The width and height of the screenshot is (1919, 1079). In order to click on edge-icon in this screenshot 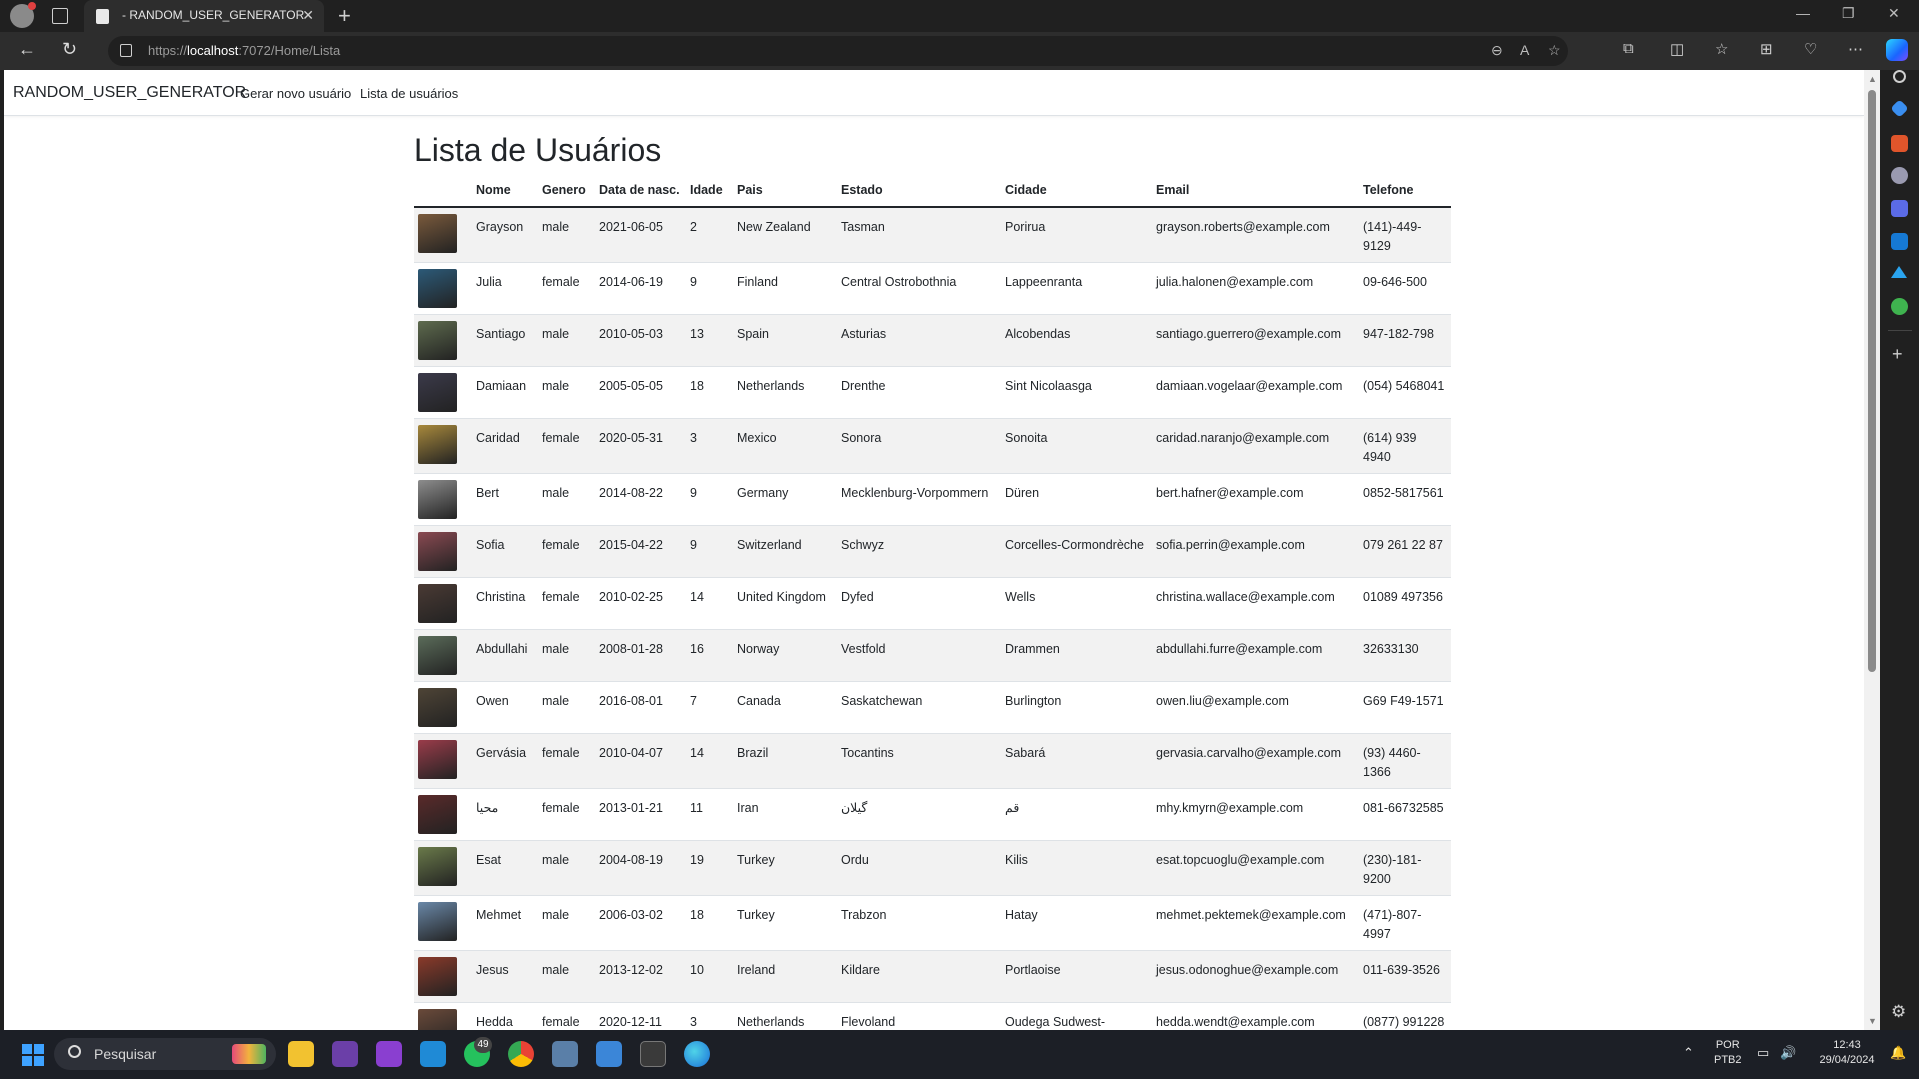, I will do `click(697, 1054)`.